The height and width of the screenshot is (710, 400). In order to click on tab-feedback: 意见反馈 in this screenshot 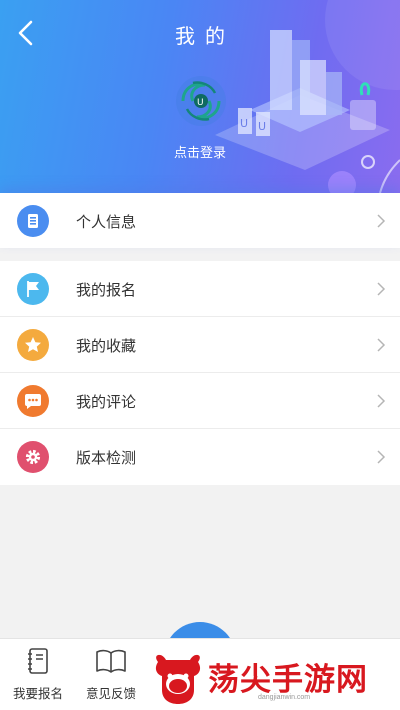, I will do `click(111, 674)`.